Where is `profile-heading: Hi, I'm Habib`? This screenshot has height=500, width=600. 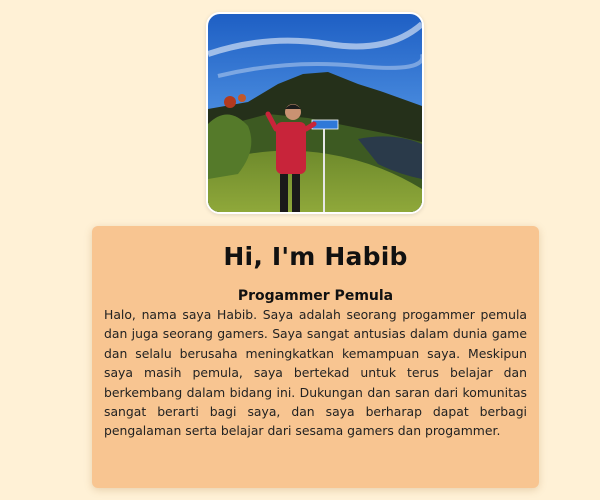 profile-heading: Hi, I'm Habib is located at coordinates (315, 256).